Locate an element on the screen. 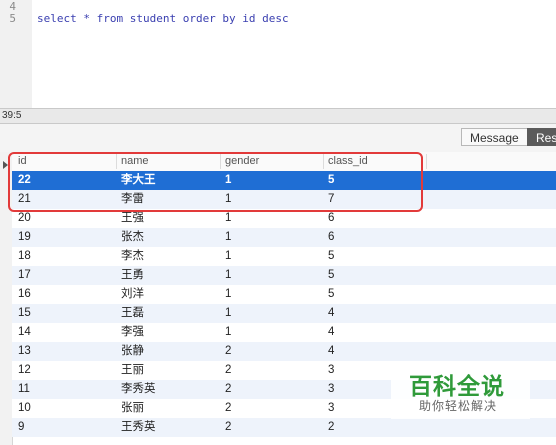  tab-result: Res is located at coordinates (541, 137).